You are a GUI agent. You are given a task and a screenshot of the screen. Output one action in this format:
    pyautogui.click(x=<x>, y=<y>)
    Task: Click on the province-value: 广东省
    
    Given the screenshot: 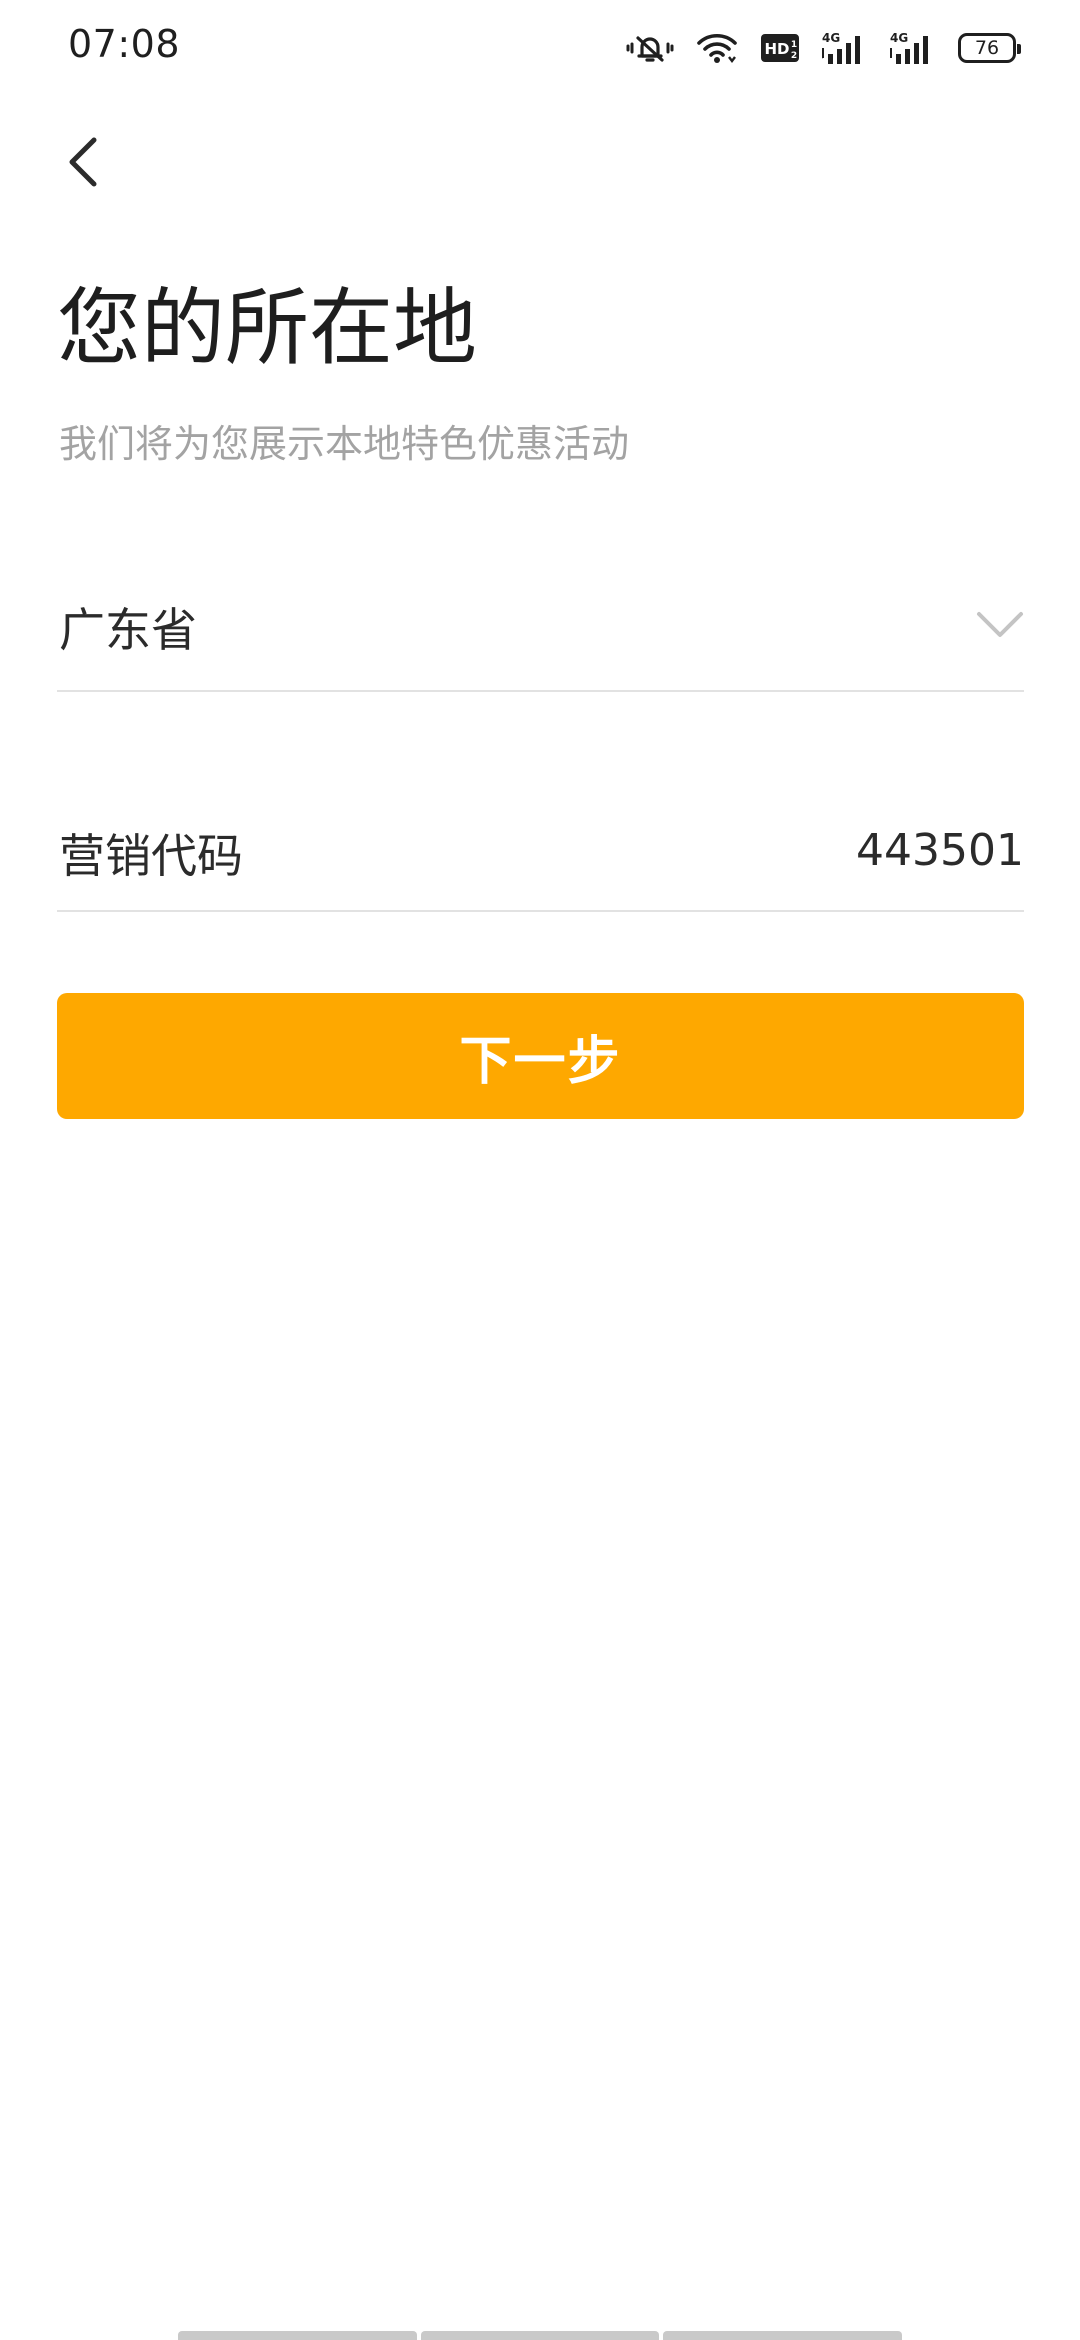 What is the action you would take?
    pyautogui.click(x=128, y=630)
    